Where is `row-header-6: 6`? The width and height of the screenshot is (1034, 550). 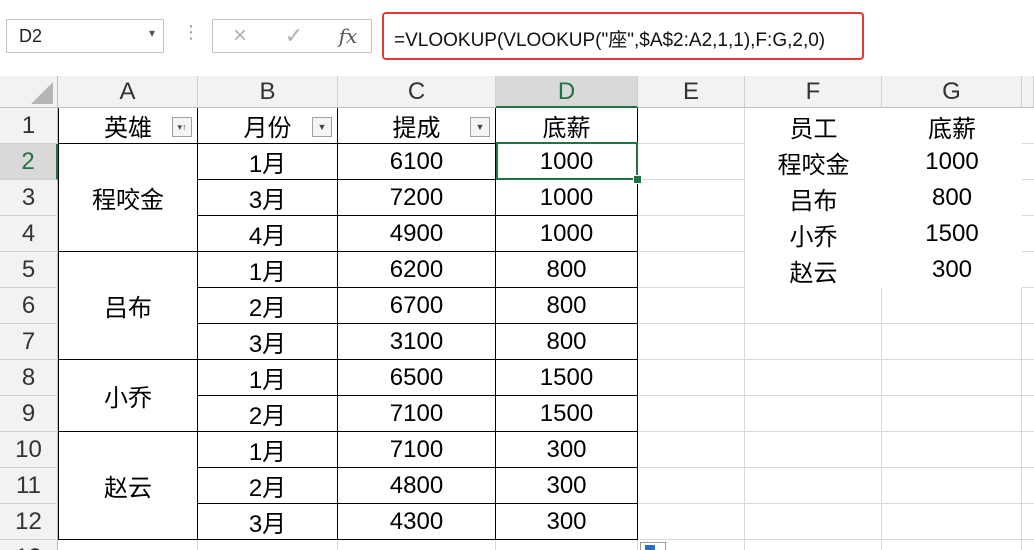 row-header-6: 6 is located at coordinates (29, 306).